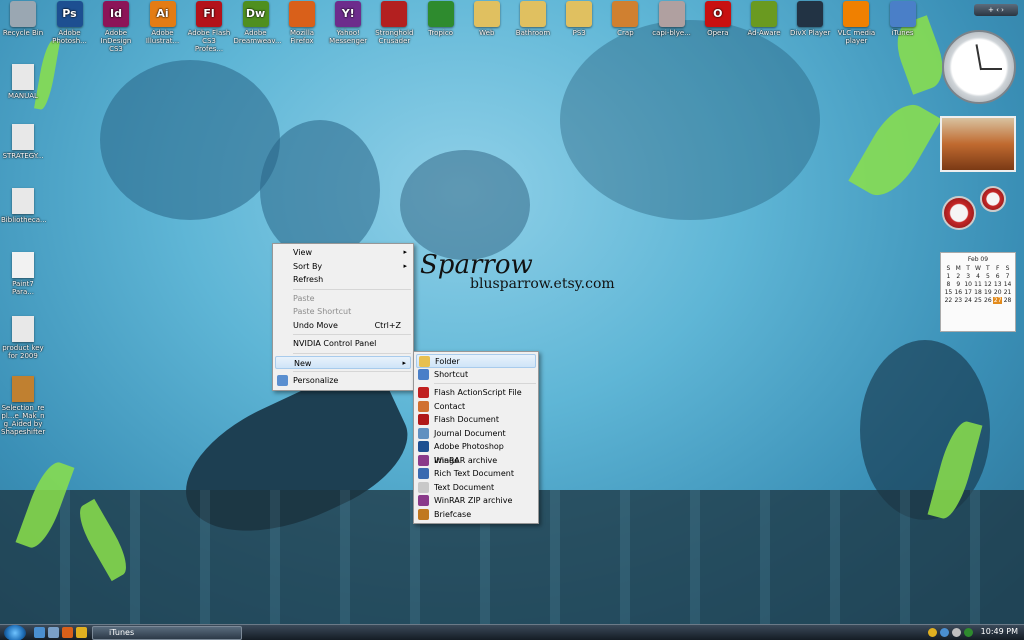 The image size is (1024, 640). Describe the element at coordinates (1007, 300) in the screenshot. I see `calendar-day: 28` at that location.